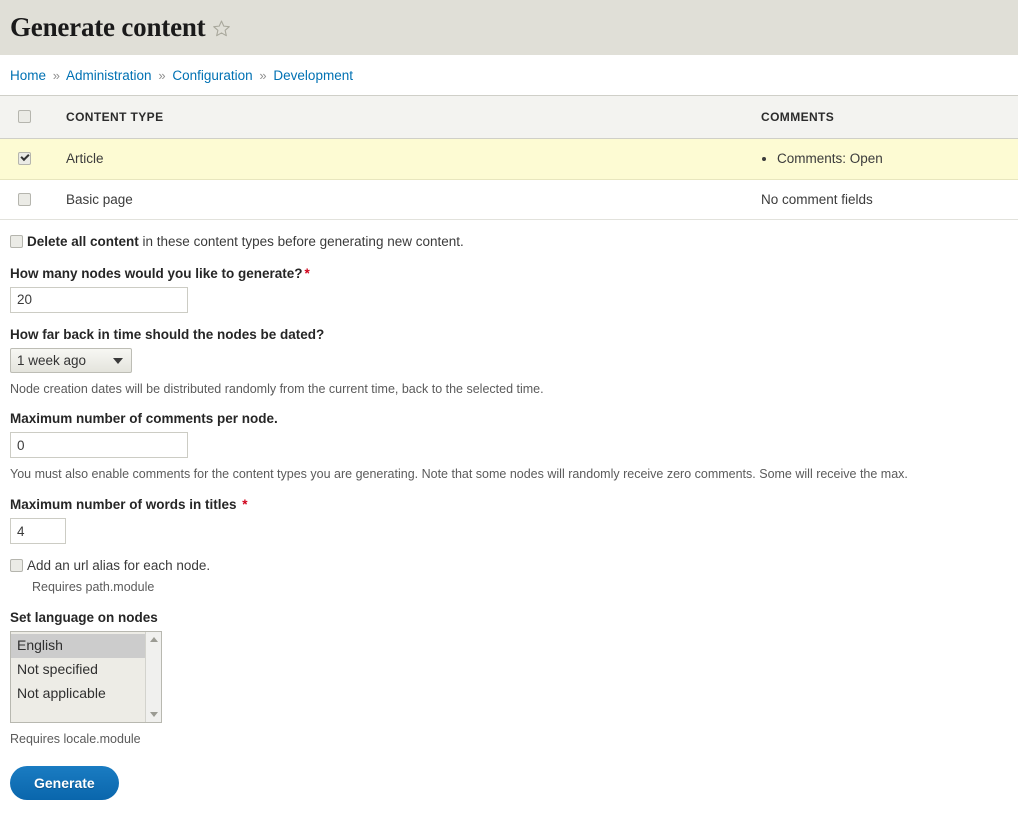  What do you see at coordinates (413, 117) in the screenshot?
I see `column-content-type: CONTENT TYPE` at bounding box center [413, 117].